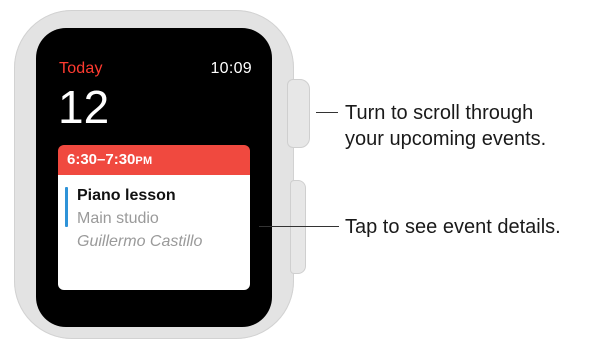  Describe the element at coordinates (81, 68) in the screenshot. I see `today-label: Today` at that location.